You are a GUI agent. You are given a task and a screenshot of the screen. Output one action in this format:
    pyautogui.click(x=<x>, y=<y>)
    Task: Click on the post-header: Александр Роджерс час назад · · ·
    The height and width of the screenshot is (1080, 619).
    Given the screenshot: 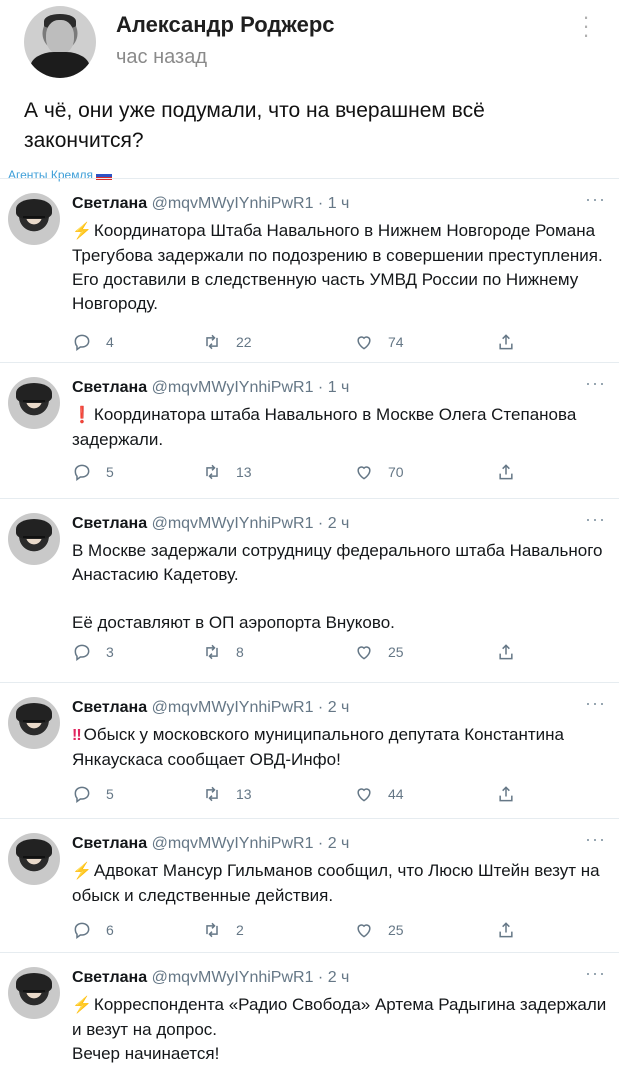 What is the action you would take?
    pyautogui.click(x=309, y=45)
    